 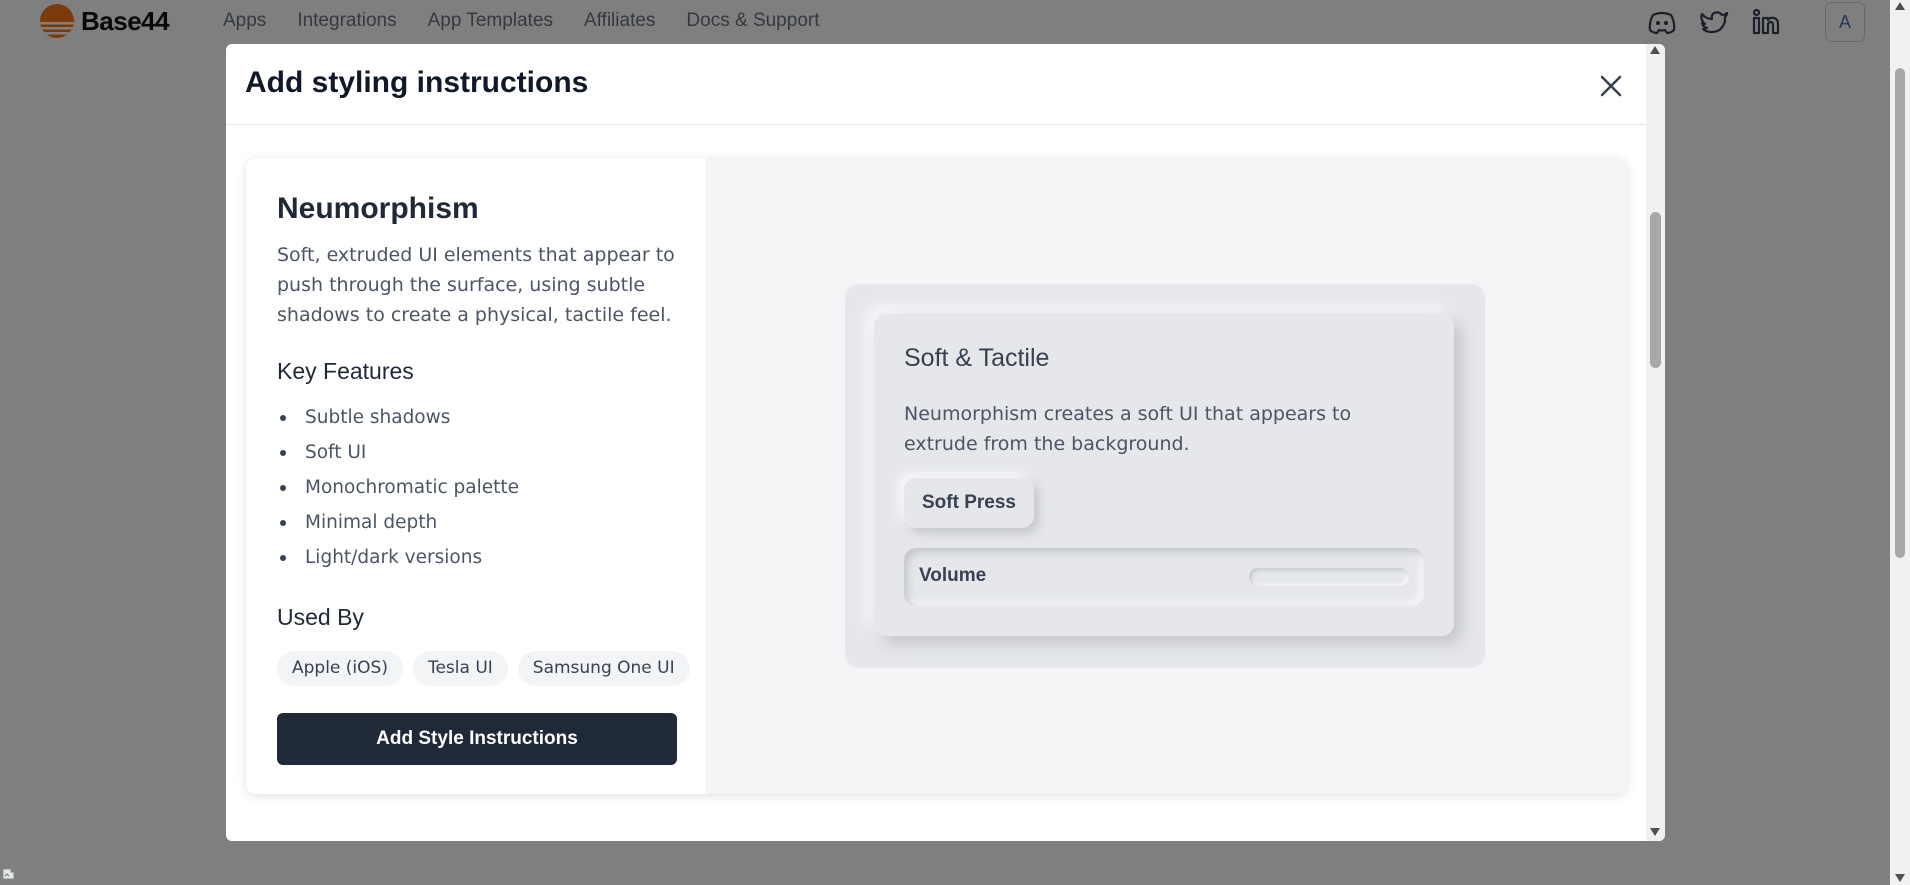 What do you see at coordinates (953, 575) in the screenshot?
I see `volume-label: Volume` at bounding box center [953, 575].